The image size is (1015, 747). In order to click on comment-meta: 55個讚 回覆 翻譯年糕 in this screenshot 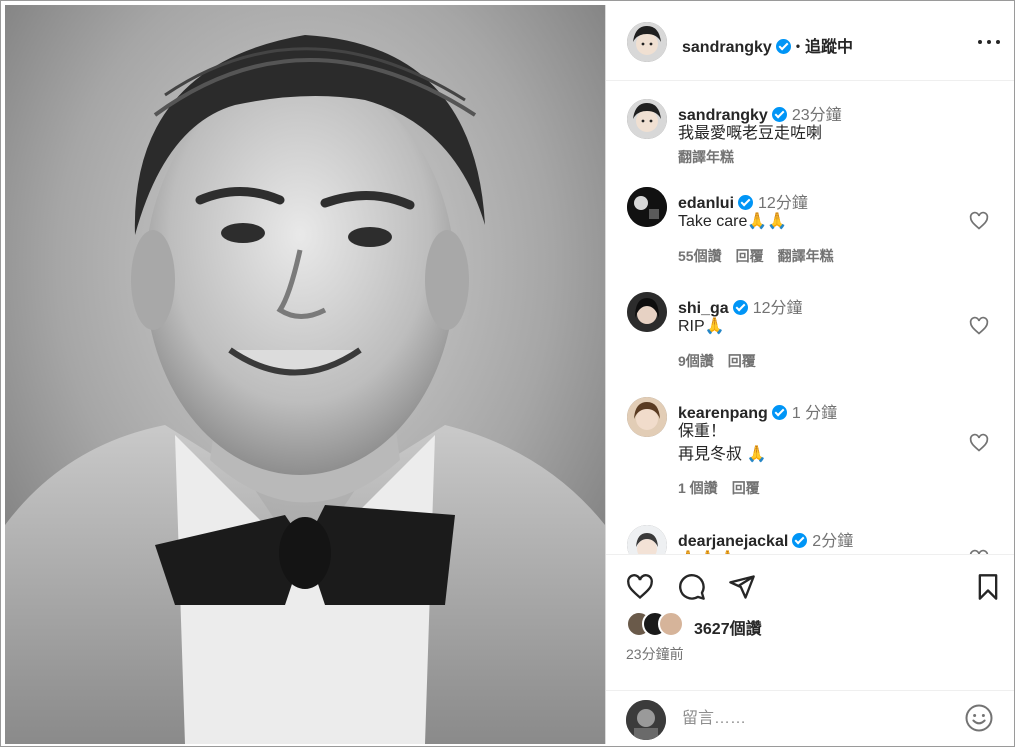, I will do `click(763, 256)`.